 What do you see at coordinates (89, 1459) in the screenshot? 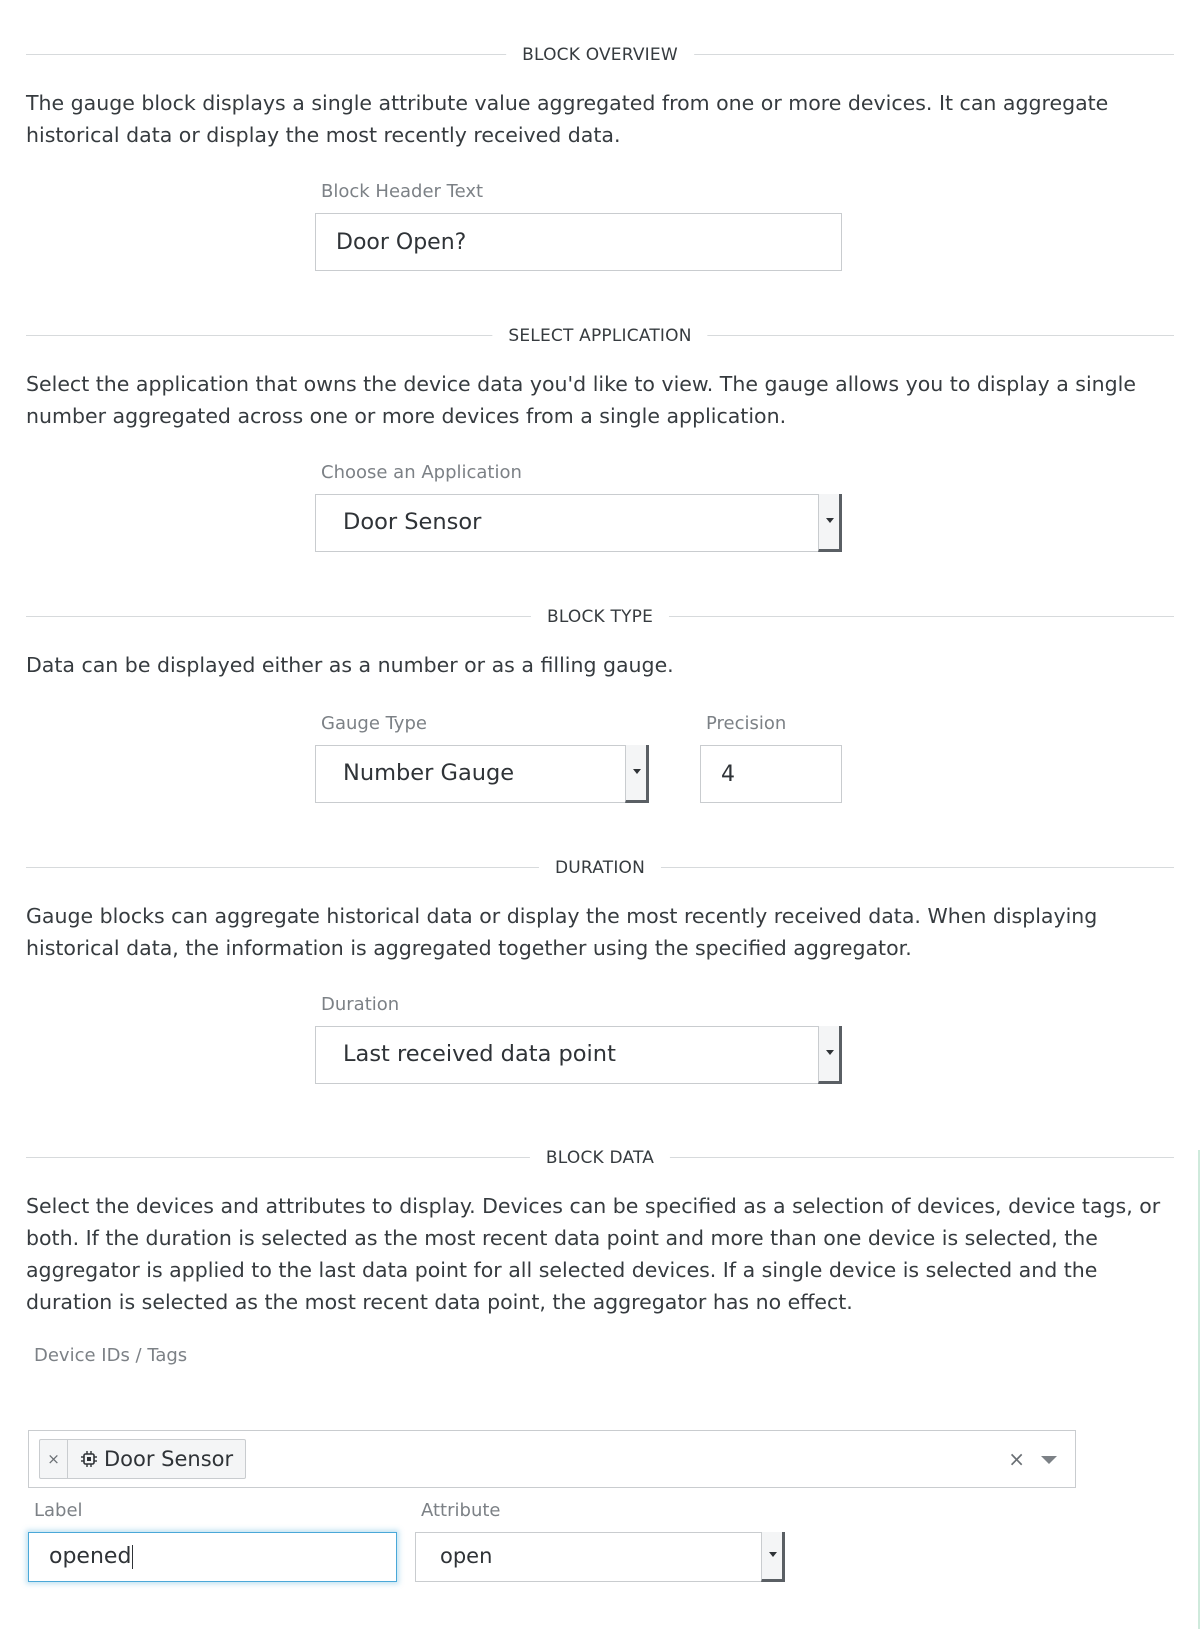
I see `chip-icon` at bounding box center [89, 1459].